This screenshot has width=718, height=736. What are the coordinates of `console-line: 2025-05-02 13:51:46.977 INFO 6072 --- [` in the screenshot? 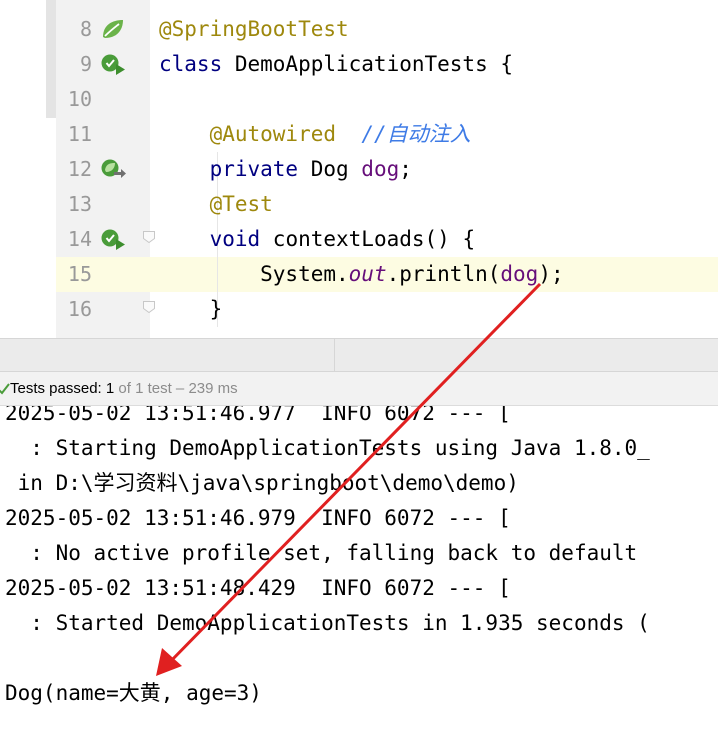 It's located at (258, 415).